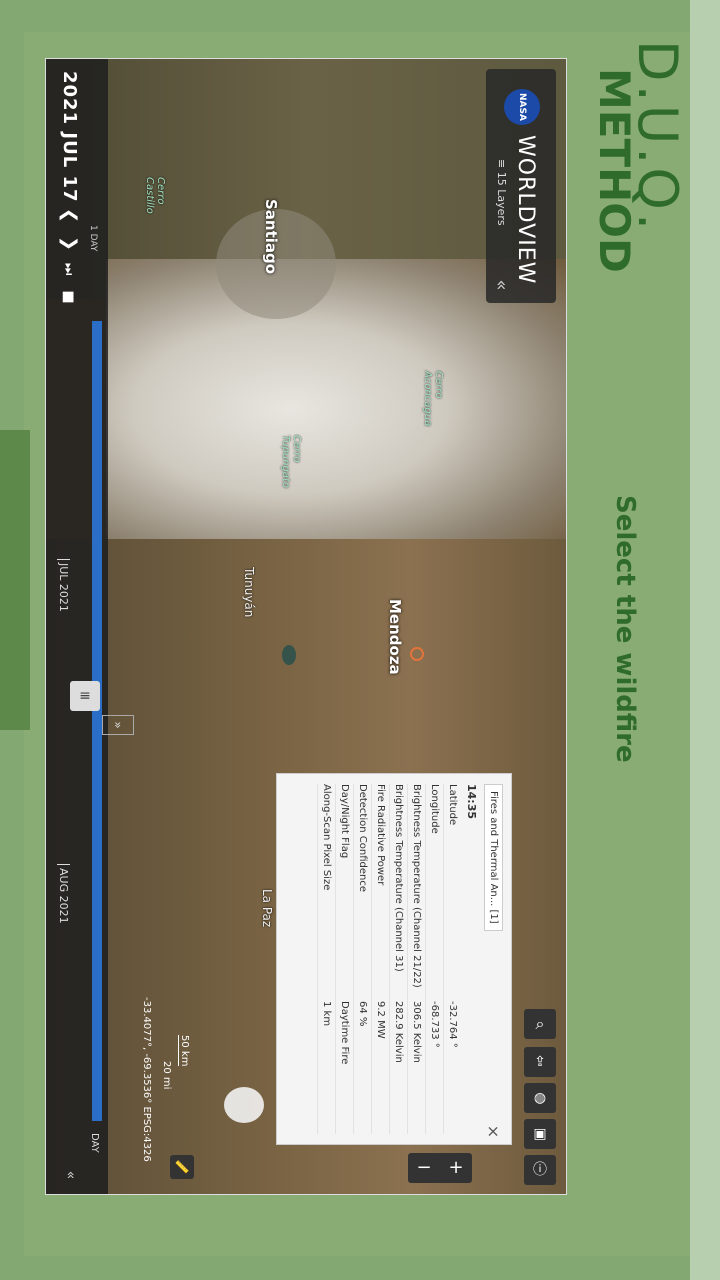  I want to click on search-icon: ⌕, so click(540, 1024).